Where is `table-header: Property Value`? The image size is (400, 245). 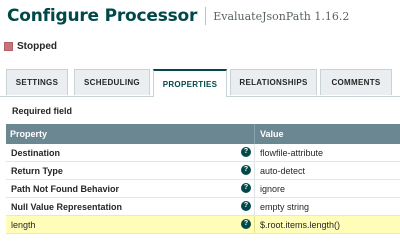
table-header: Property Value is located at coordinates (203, 134).